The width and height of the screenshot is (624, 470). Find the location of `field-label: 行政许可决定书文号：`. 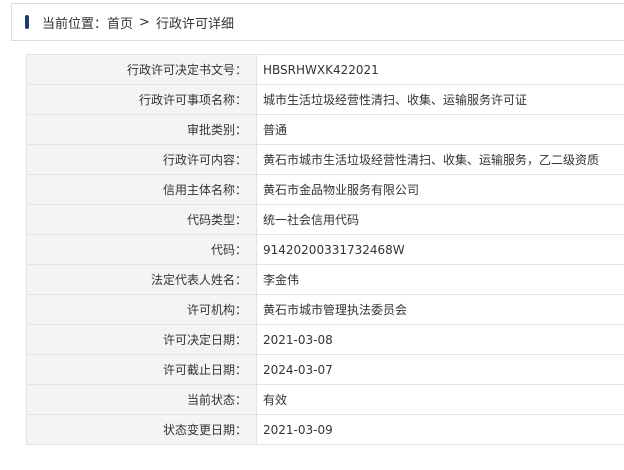

field-label: 行政许可决定书文号： is located at coordinates (141, 69).